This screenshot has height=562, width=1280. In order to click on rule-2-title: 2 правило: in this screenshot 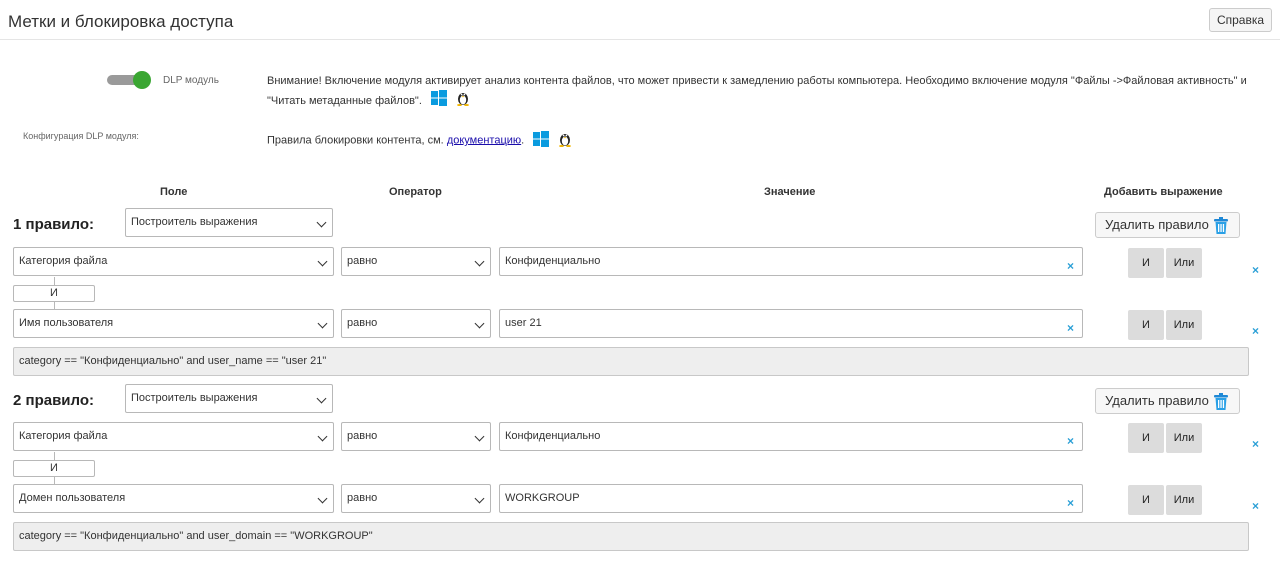, I will do `click(54, 400)`.